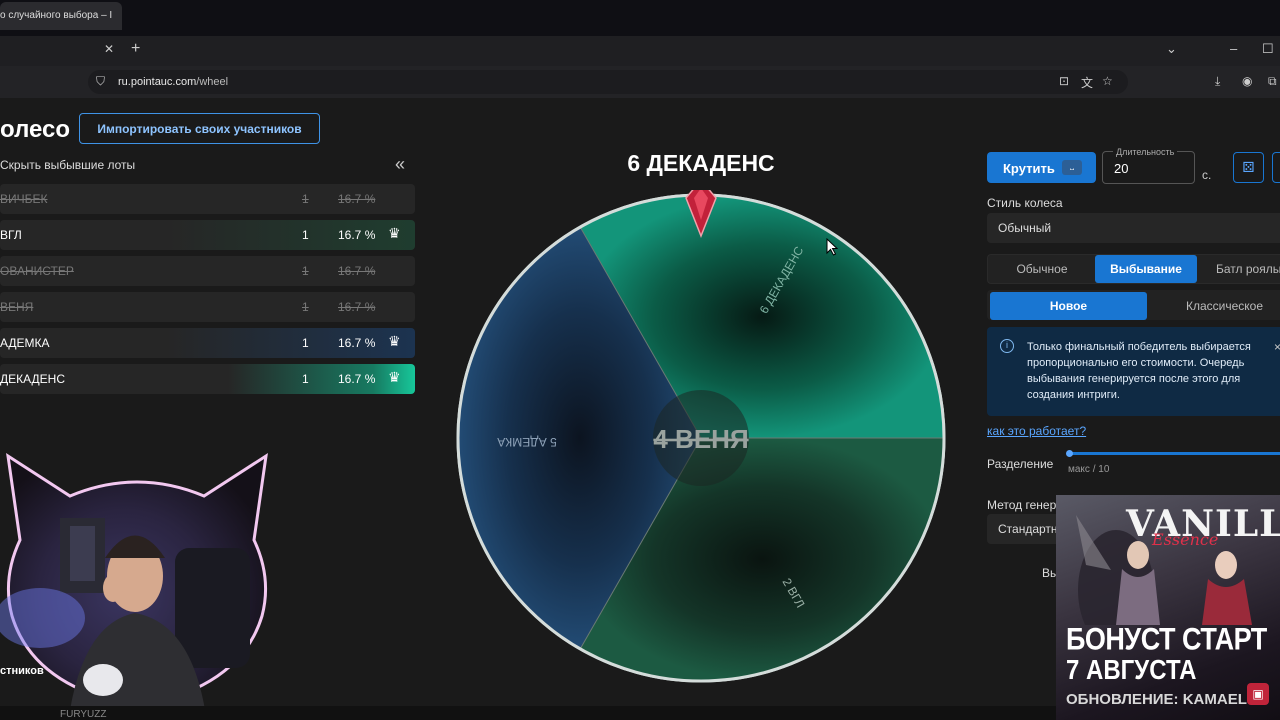 The image size is (1280, 720). Describe the element at coordinates (37, 271) in the screenshot. I see `lot-name: ОВАНИСТЕР` at that location.